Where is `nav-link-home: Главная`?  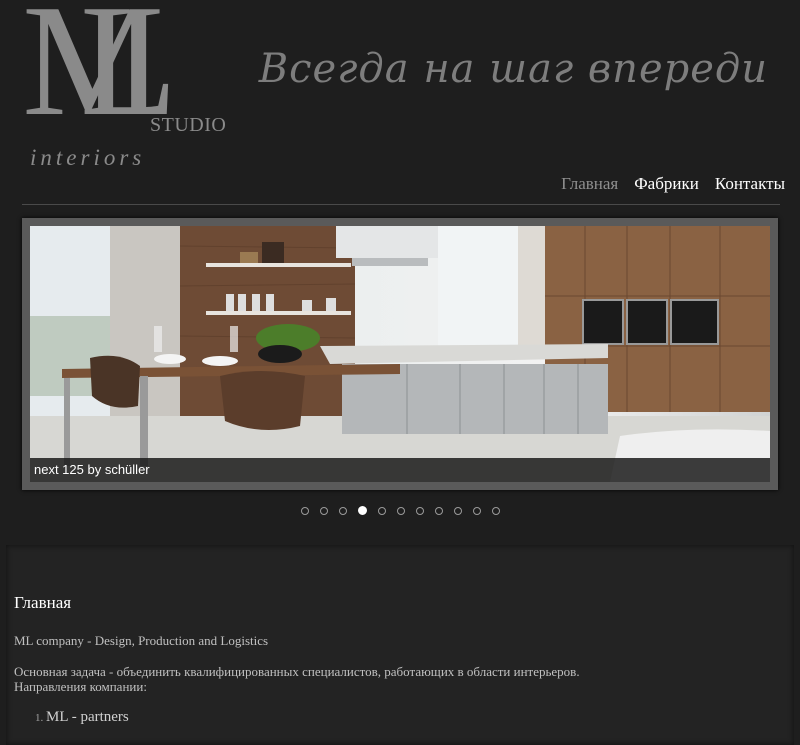 nav-link-home: Главная is located at coordinates (589, 184).